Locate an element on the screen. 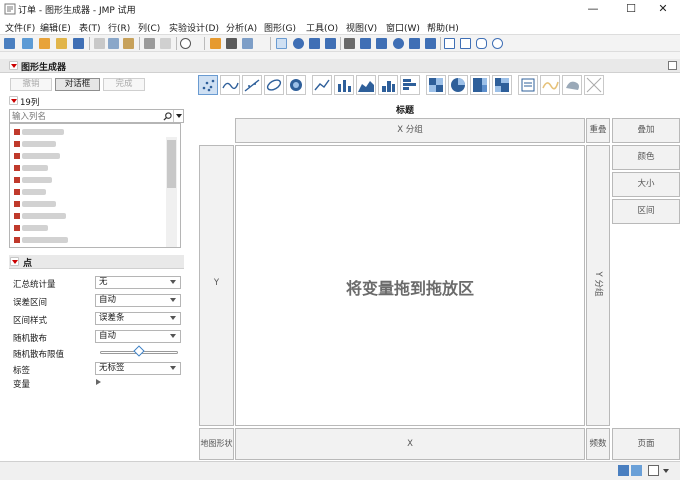 This screenshot has height=480, width=680. menu-rows: 行(R) is located at coordinates (119, 27).